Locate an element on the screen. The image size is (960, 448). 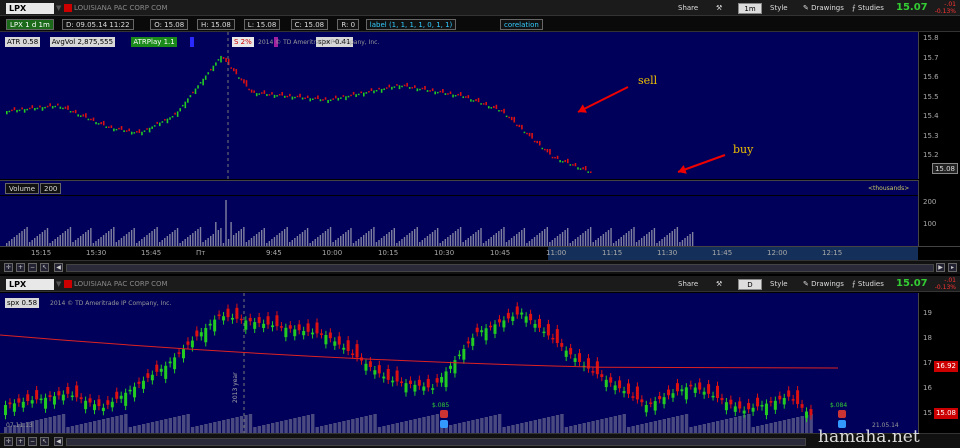
daily-price-axis: 19 18 17 16 15 16.92 15.08 is located at coordinates (939, 363).